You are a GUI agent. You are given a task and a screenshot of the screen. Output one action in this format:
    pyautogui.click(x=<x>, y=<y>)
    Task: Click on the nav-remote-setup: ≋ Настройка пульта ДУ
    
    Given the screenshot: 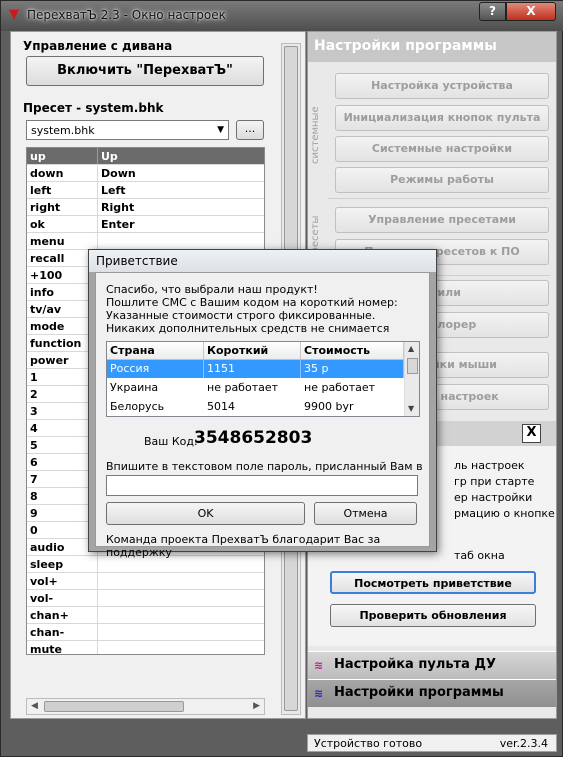 What is the action you would take?
    pyautogui.click(x=432, y=665)
    